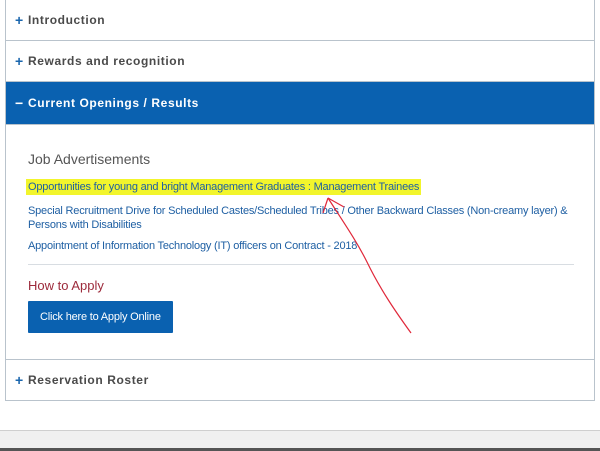 The image size is (600, 451). What do you see at coordinates (88, 380) in the screenshot?
I see `reservation-roster-label: Reservation Roster` at bounding box center [88, 380].